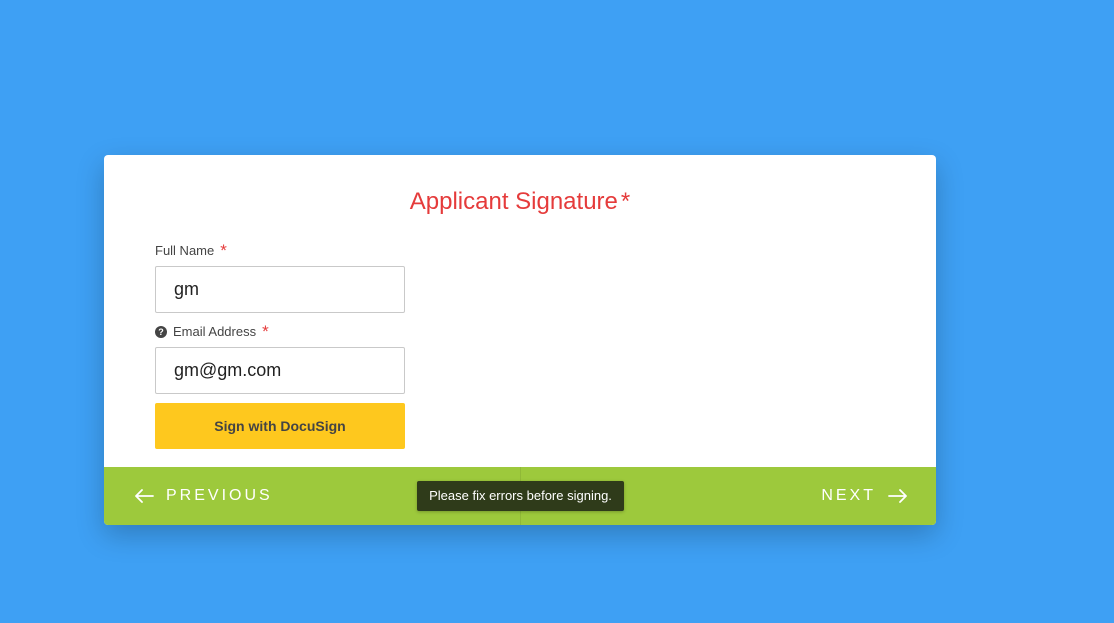 This screenshot has height=623, width=1114. I want to click on page-title: Applicant Signature *, so click(520, 202).